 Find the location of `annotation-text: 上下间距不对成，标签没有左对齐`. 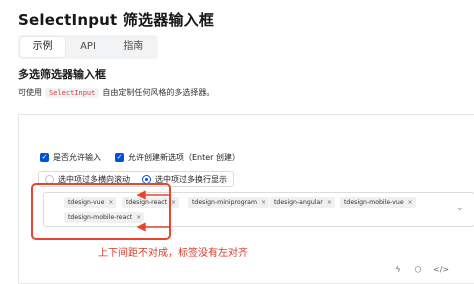

annotation-text: 上下间距不对成，标签没有左对齐 is located at coordinates (173, 253).